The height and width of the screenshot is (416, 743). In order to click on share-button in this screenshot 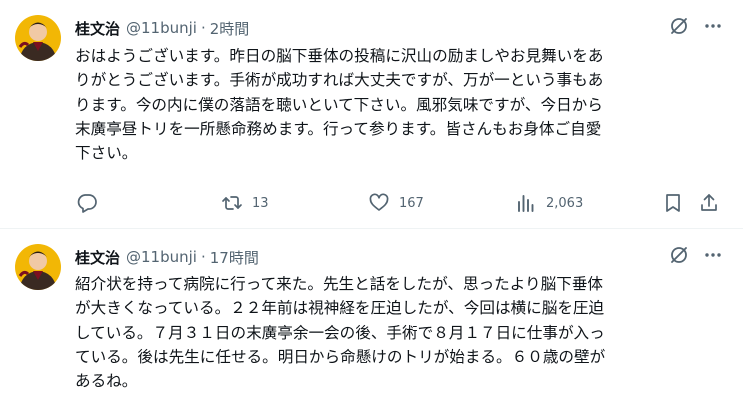, I will do `click(709, 203)`.